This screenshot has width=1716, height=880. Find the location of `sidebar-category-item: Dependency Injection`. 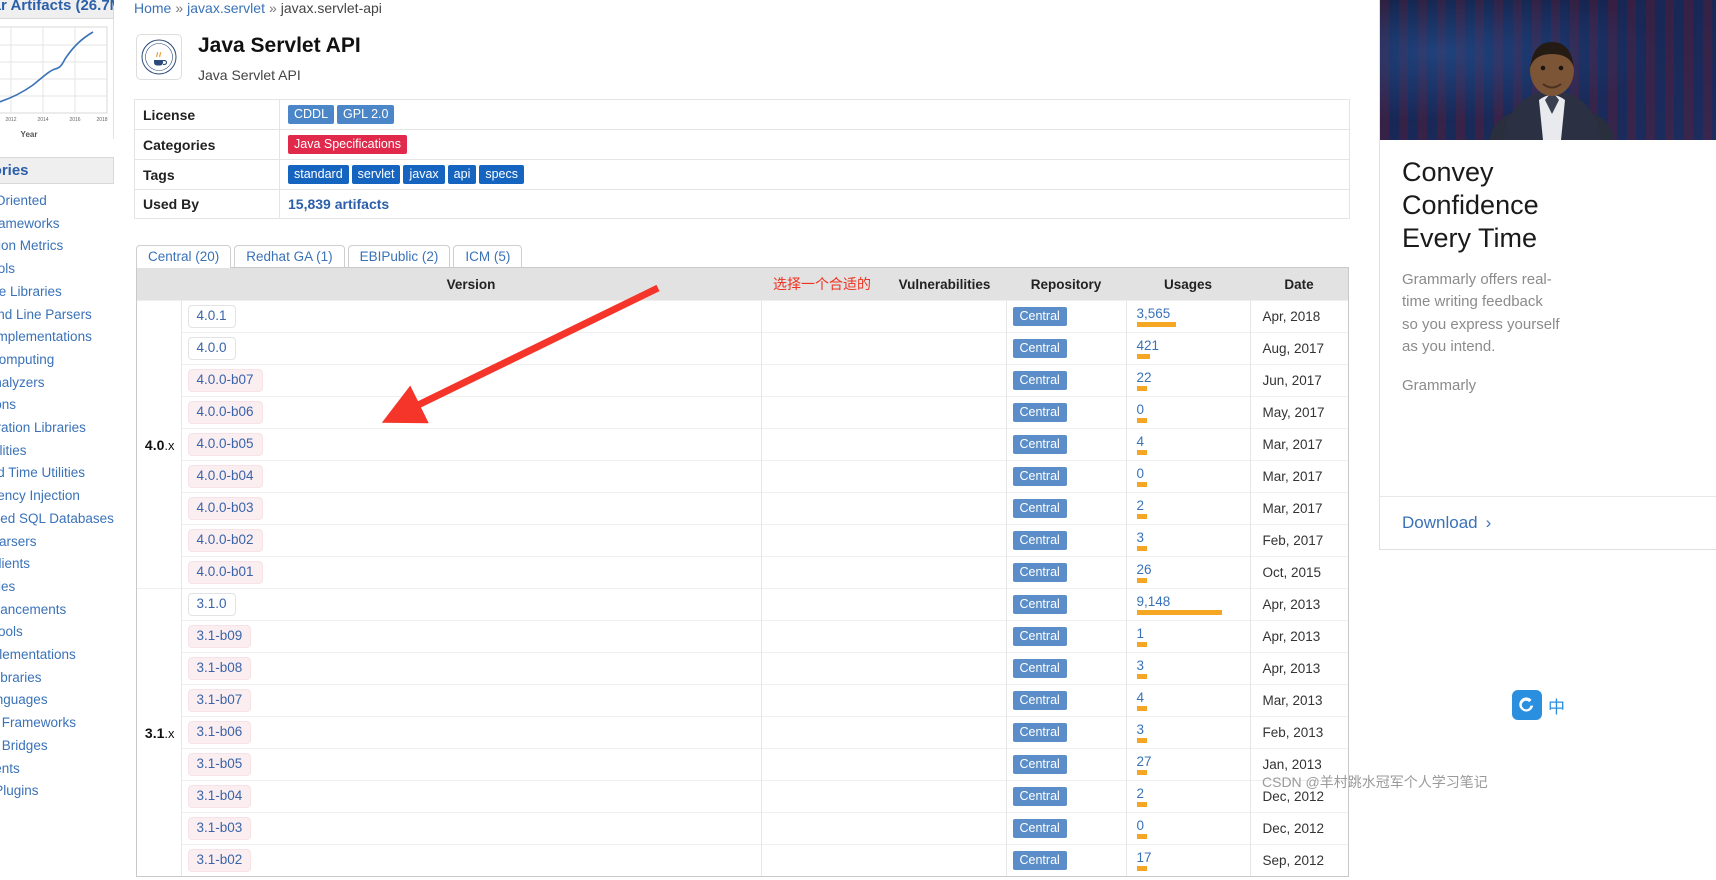

sidebar-category-item: Dependency Injection is located at coordinates (57, 496).